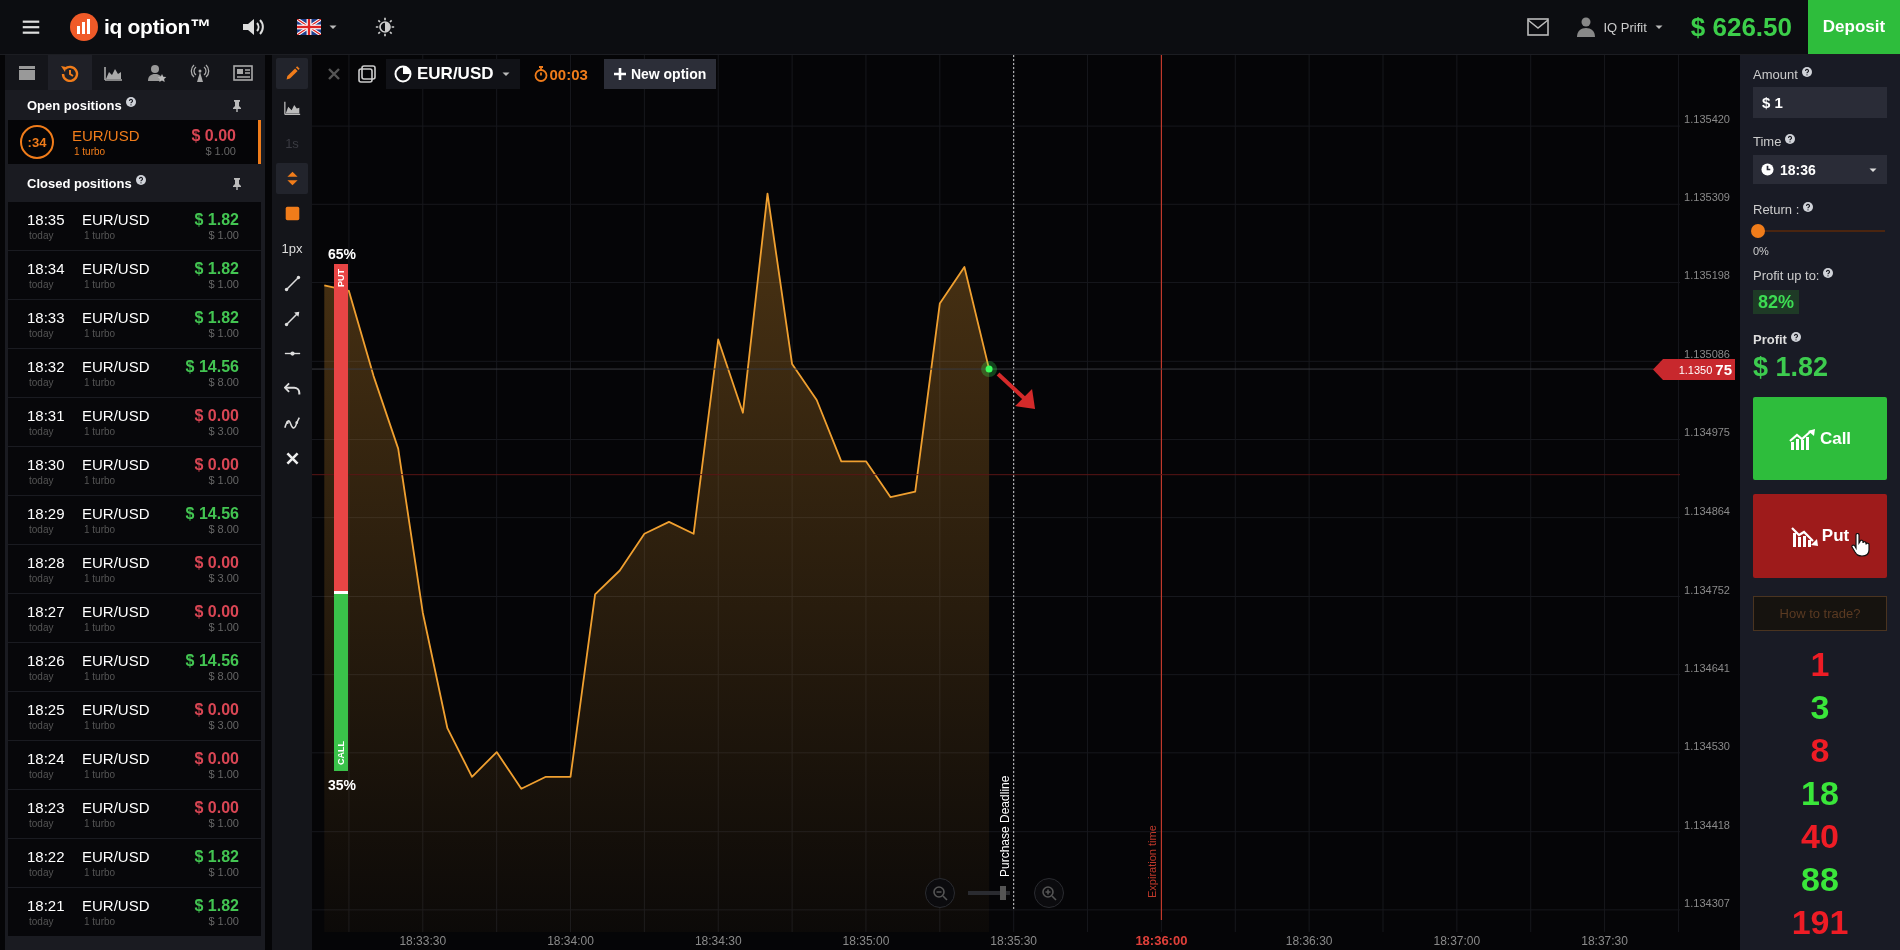 The height and width of the screenshot is (950, 1900). What do you see at coordinates (134, 716) in the screenshot?
I see `position-row: 18:25 today EUR/USD 1 turbo $ 0.00 $ 3.00` at bounding box center [134, 716].